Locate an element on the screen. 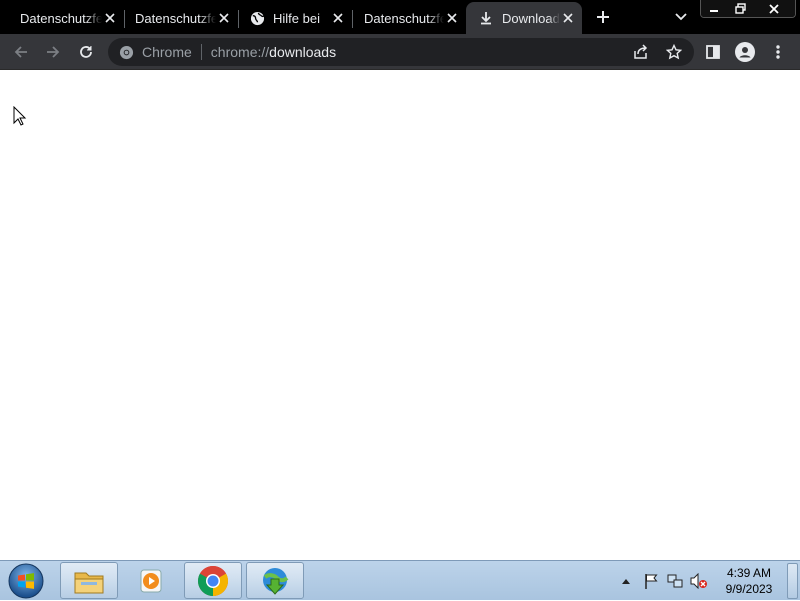 Image resolution: width=800 pixels, height=601 pixels. star-icon is located at coordinates (674, 52).